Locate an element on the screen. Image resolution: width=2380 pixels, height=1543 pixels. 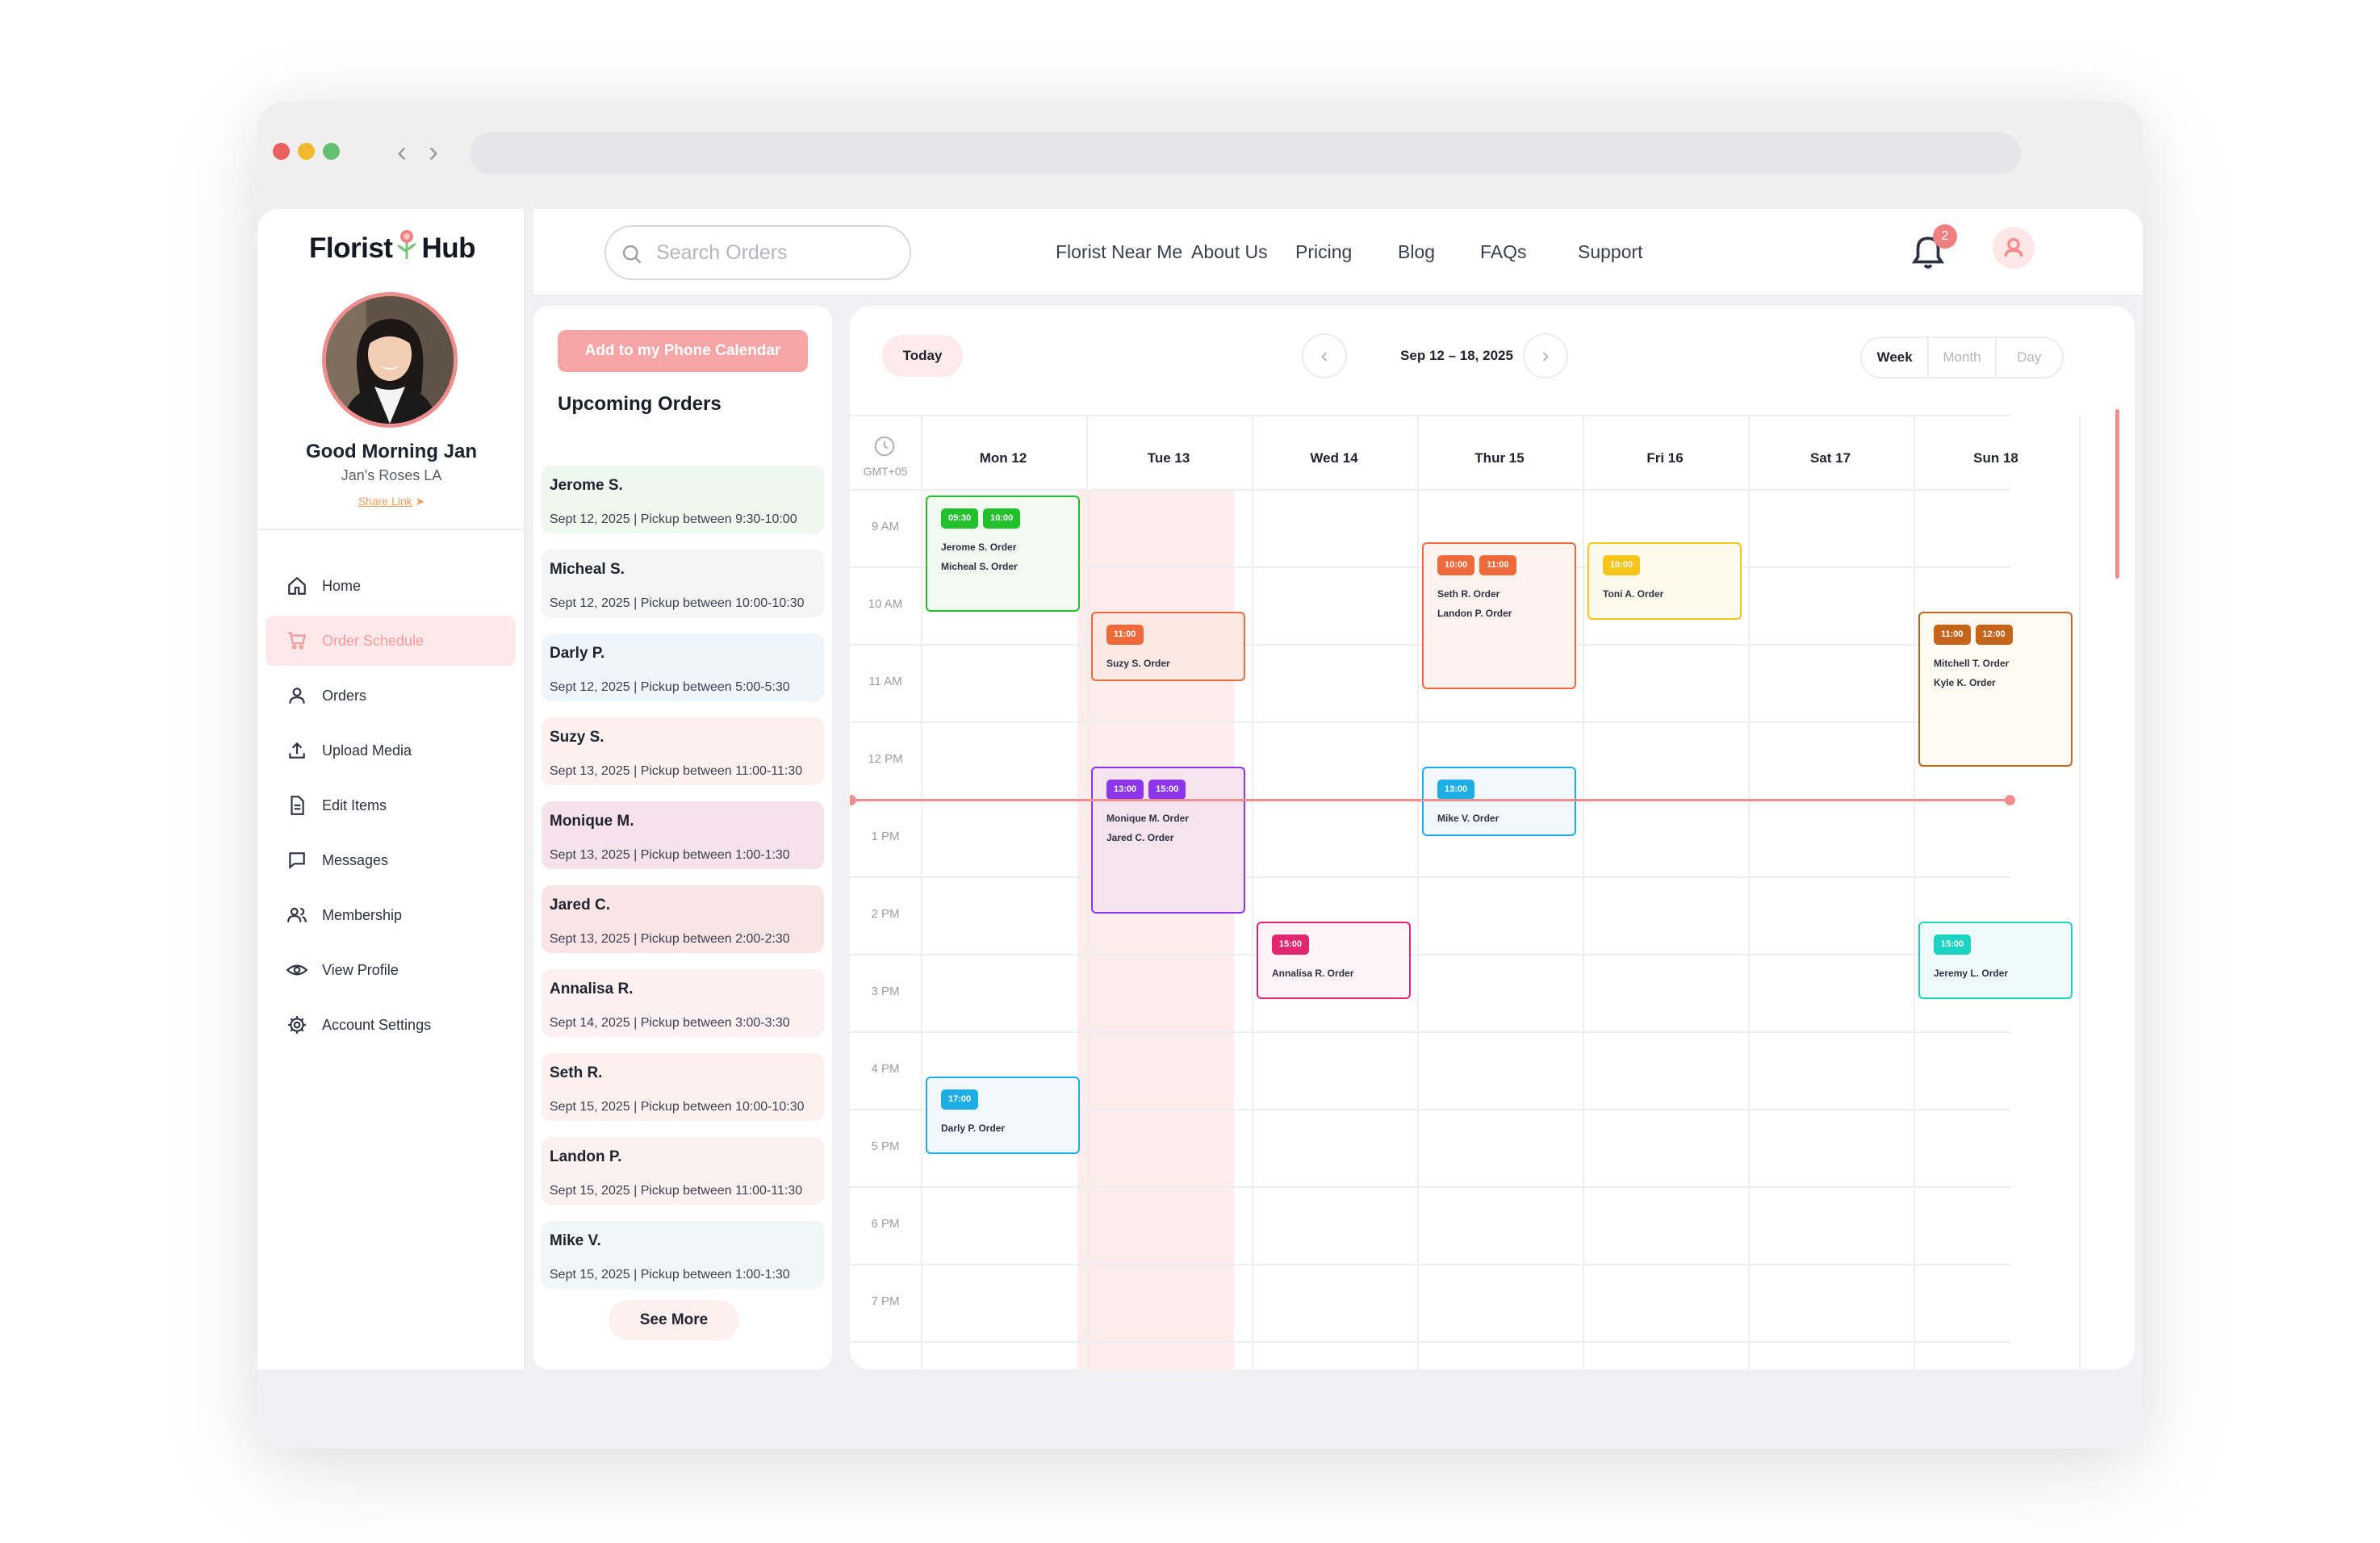
view-week-tab: Week is located at coordinates (1894, 357).